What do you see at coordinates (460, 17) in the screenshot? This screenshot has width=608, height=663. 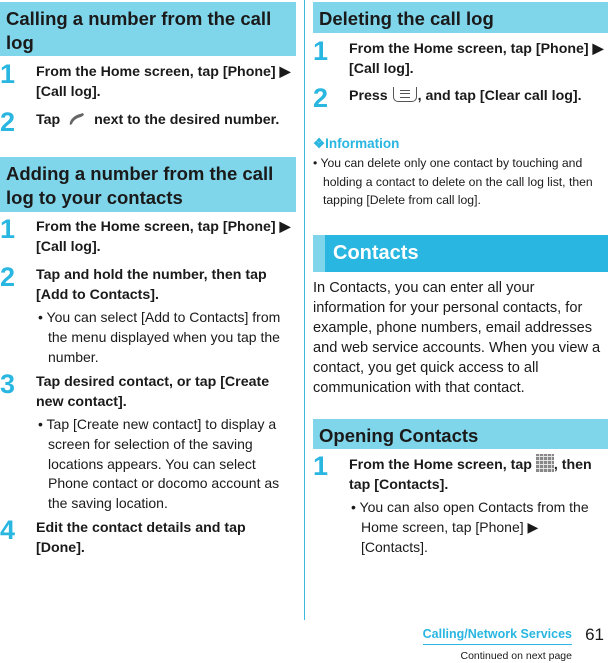 I see `section-heading-deleting: Deleting the call log` at bounding box center [460, 17].